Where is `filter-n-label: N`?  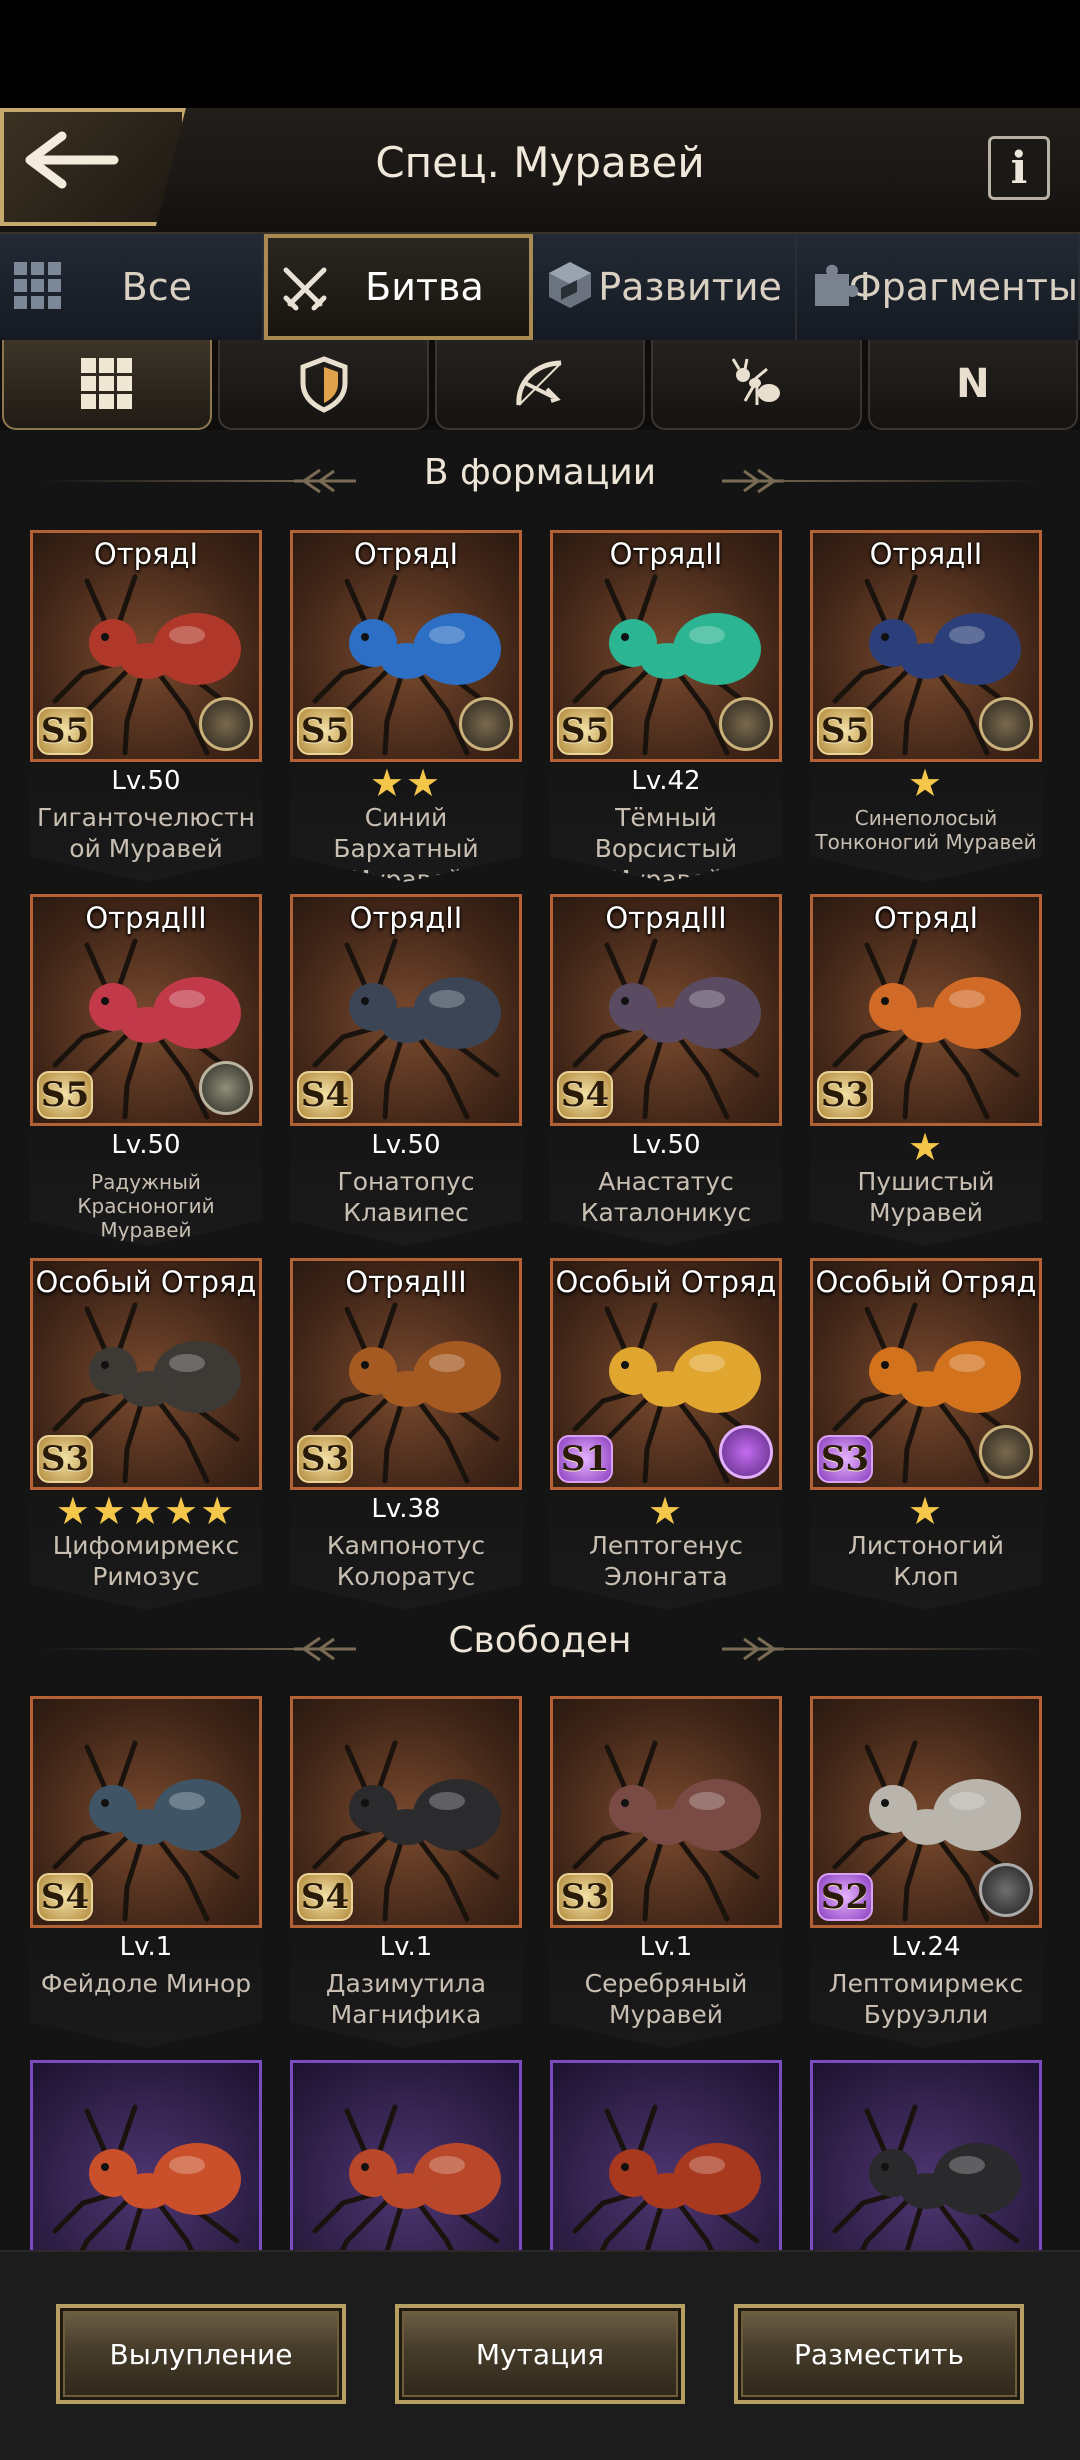
filter-n-label: N is located at coordinates (973, 384).